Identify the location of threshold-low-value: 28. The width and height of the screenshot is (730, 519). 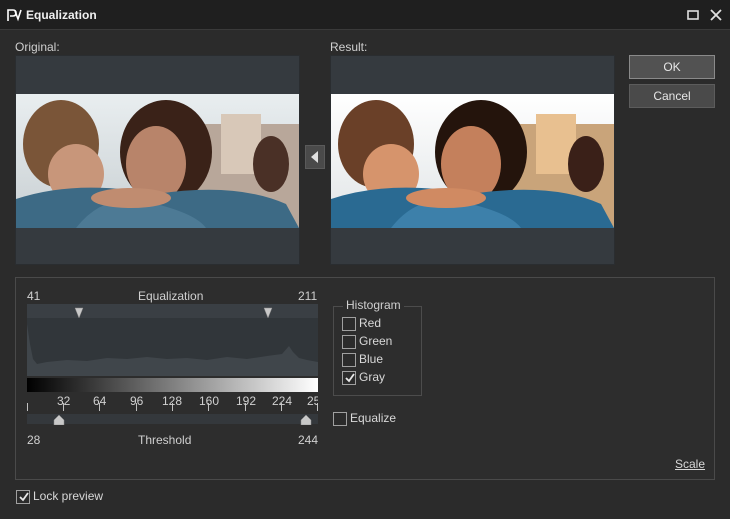
(34, 440).